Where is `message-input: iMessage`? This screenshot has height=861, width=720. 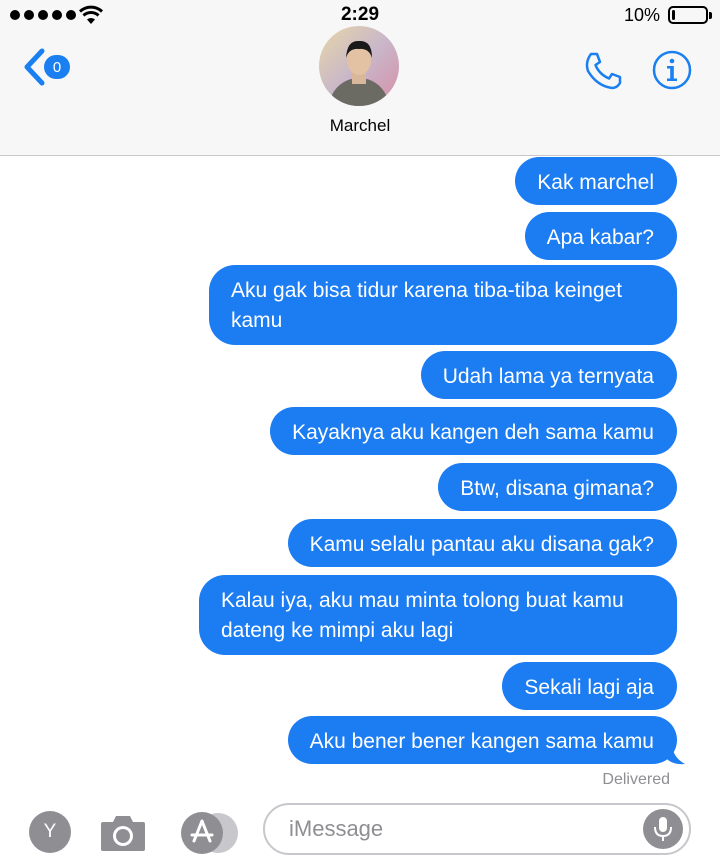 message-input: iMessage is located at coordinates (477, 829).